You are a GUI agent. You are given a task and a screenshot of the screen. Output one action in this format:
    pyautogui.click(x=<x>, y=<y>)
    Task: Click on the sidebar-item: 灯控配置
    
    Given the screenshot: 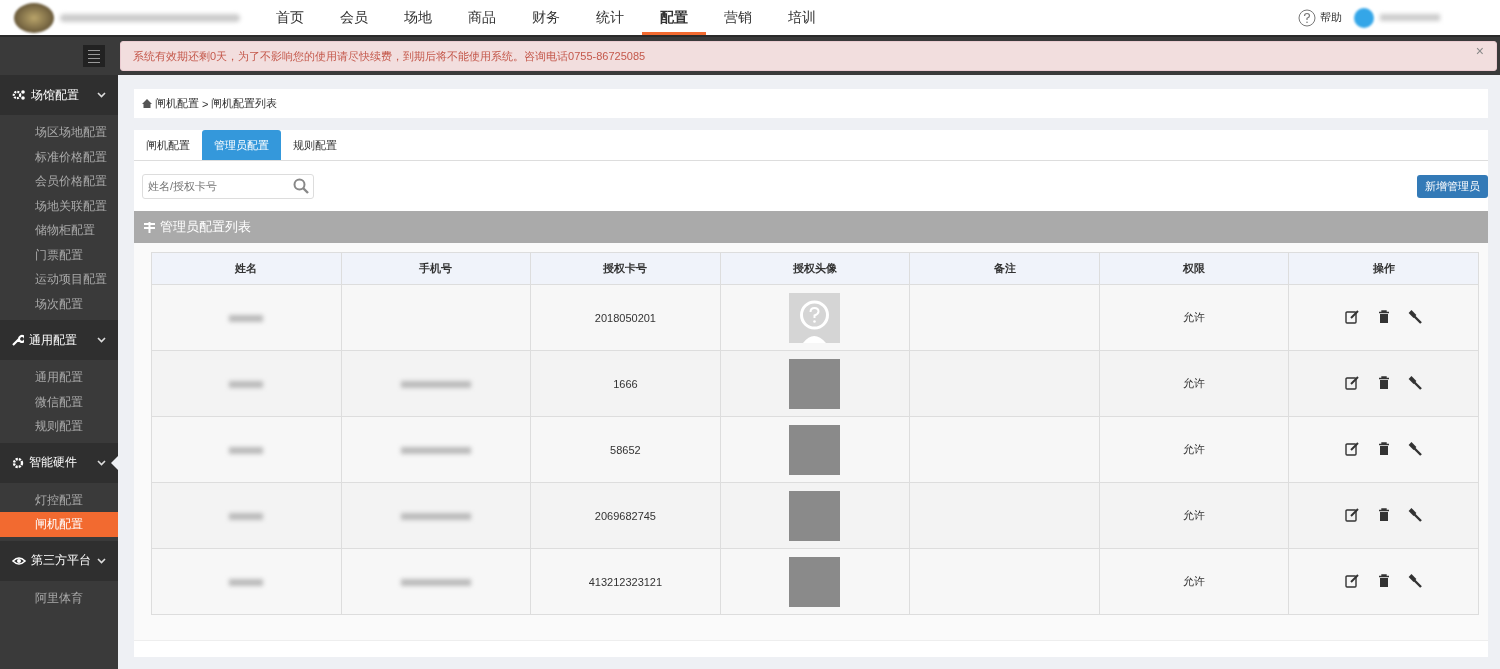 What is the action you would take?
    pyautogui.click(x=59, y=499)
    